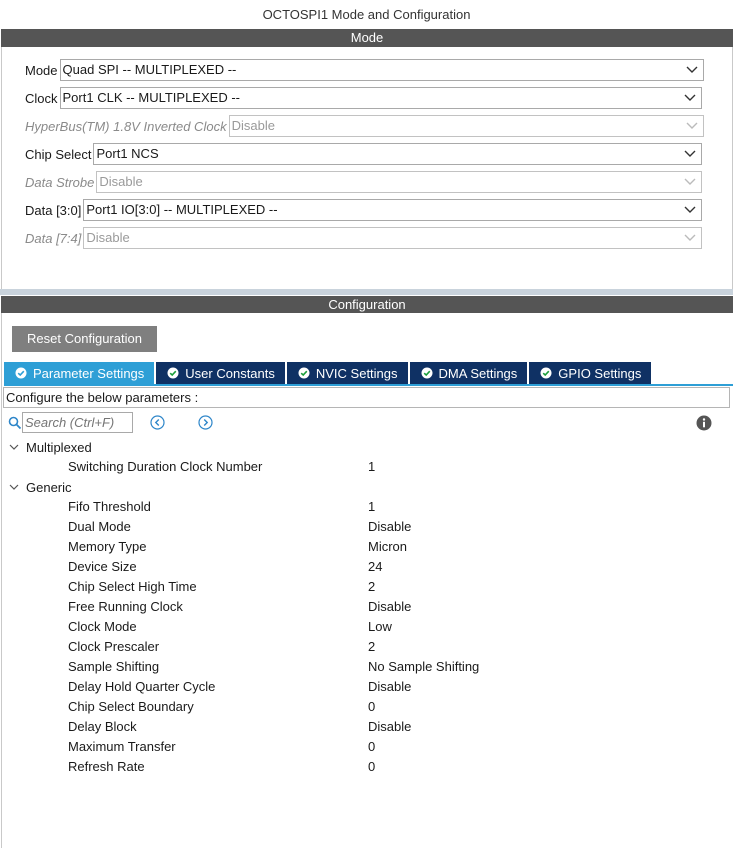 The height and width of the screenshot is (848, 733). Describe the element at coordinates (366, 467) in the screenshot. I see `param-row: Switching Duration Clock Number 1` at that location.